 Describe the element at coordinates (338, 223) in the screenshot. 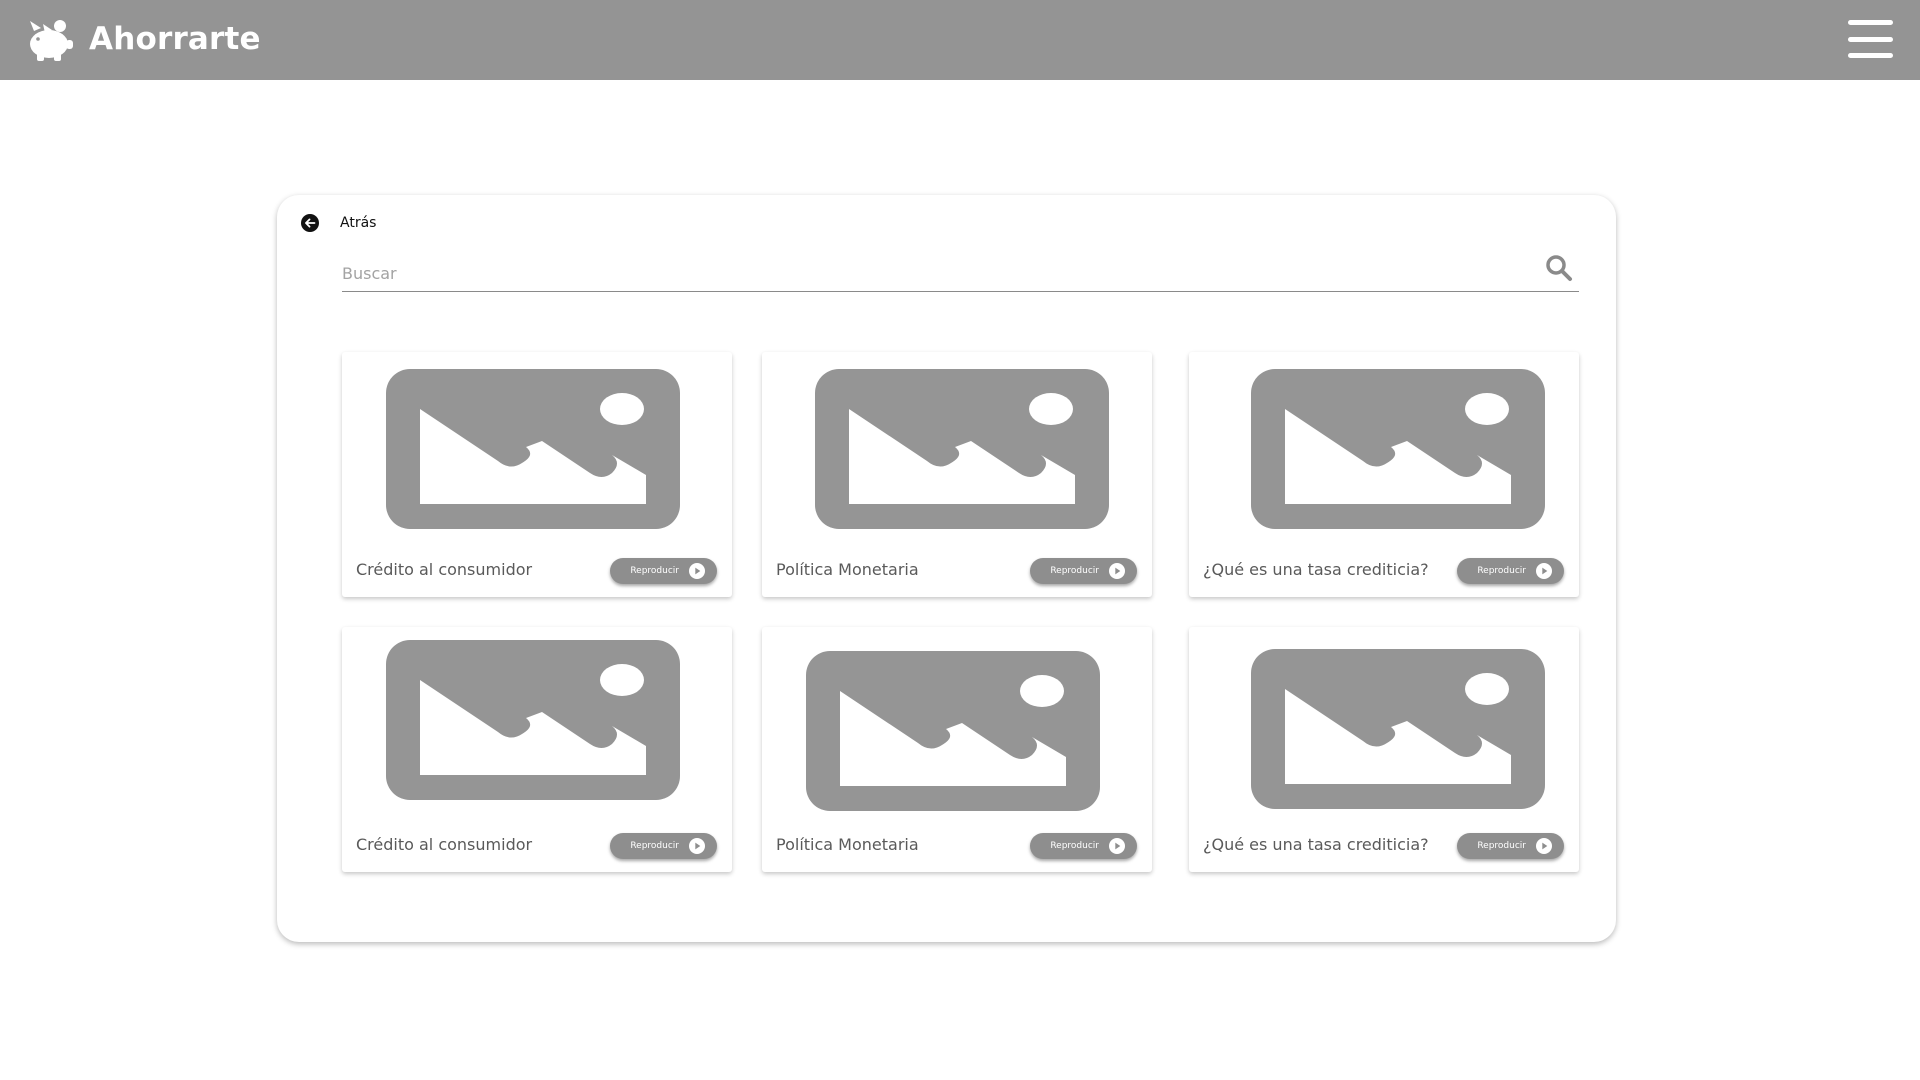

I see `back-button: Atrás` at that location.